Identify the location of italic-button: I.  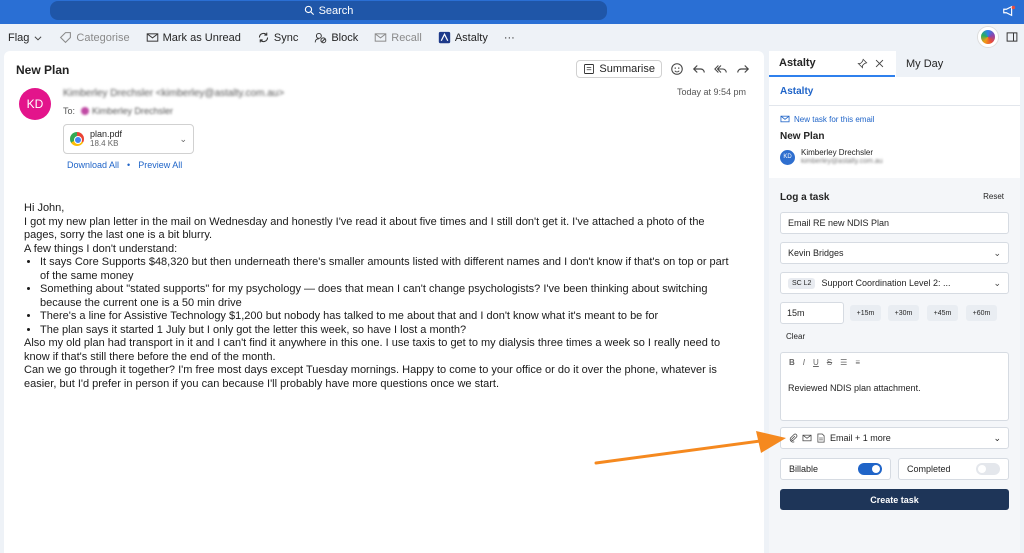
(804, 362).